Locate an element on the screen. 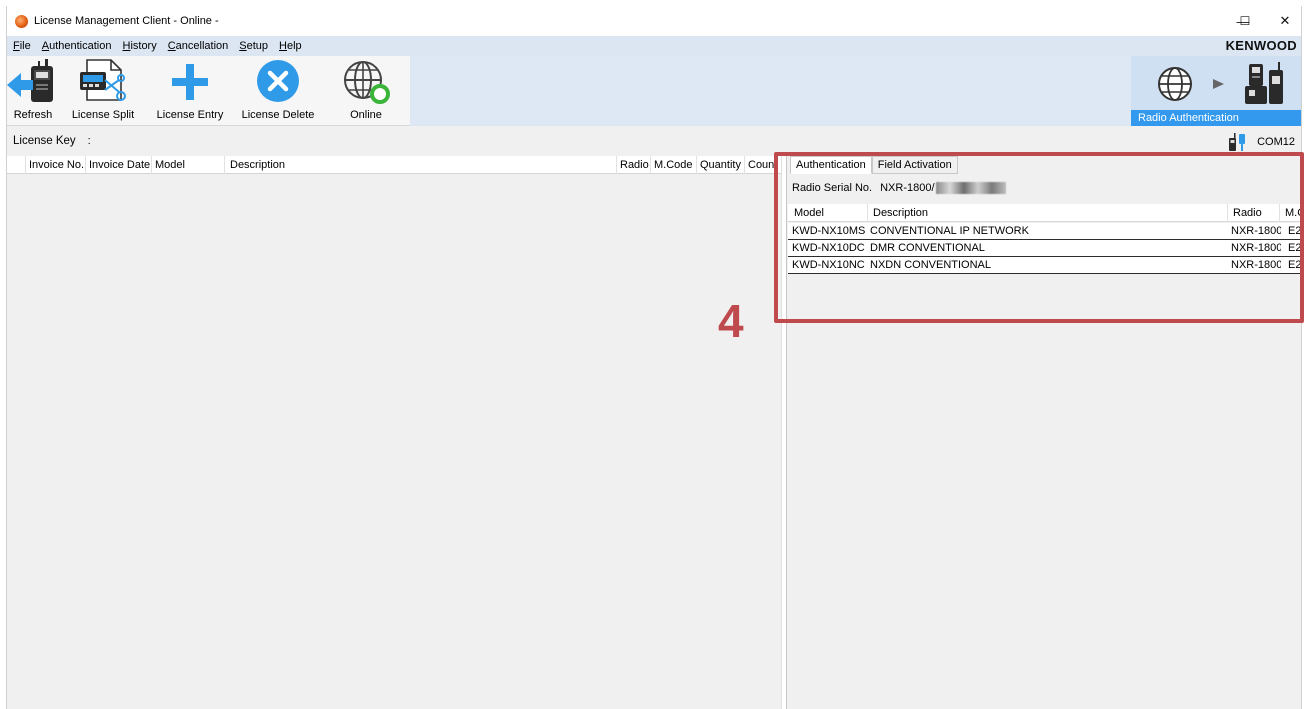 Image resolution: width=1307 pixels, height=709 pixels. close-button: ✕ is located at coordinates (1283, 21).